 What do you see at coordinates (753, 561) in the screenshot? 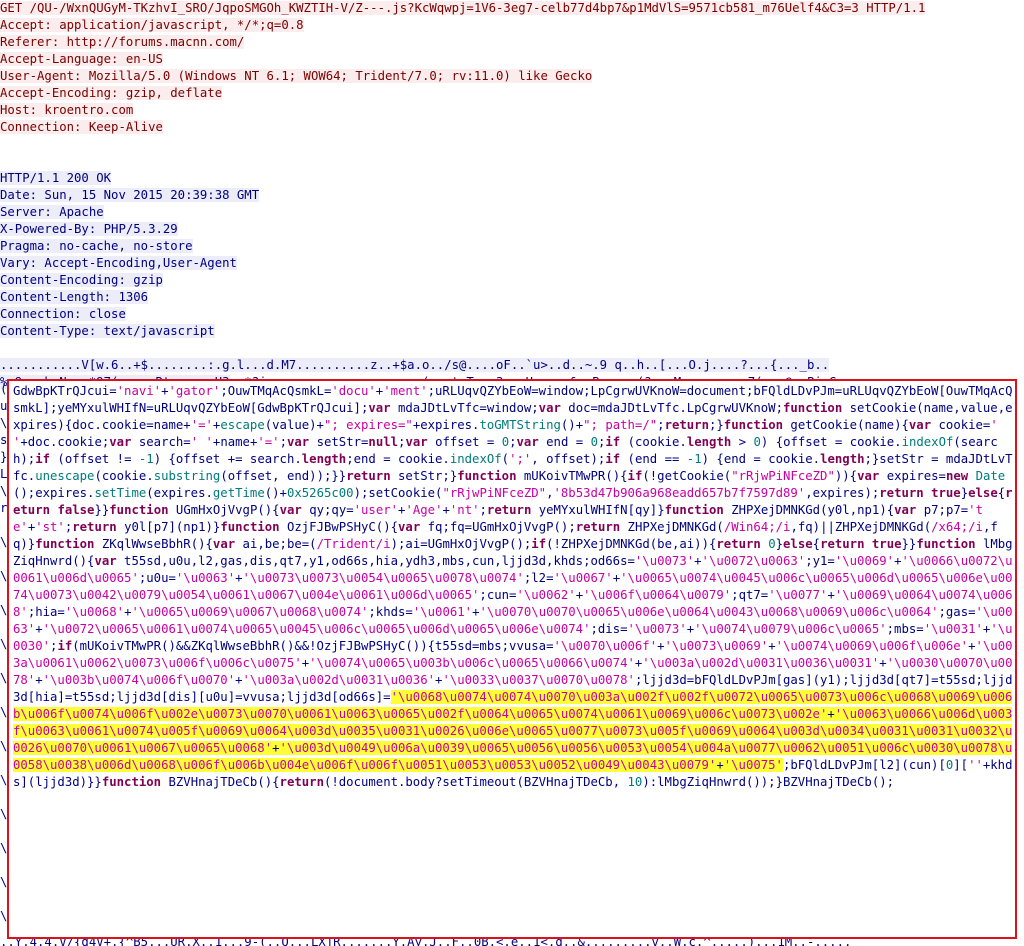
I see `code-token: '\u0072\u0063'` at bounding box center [753, 561].